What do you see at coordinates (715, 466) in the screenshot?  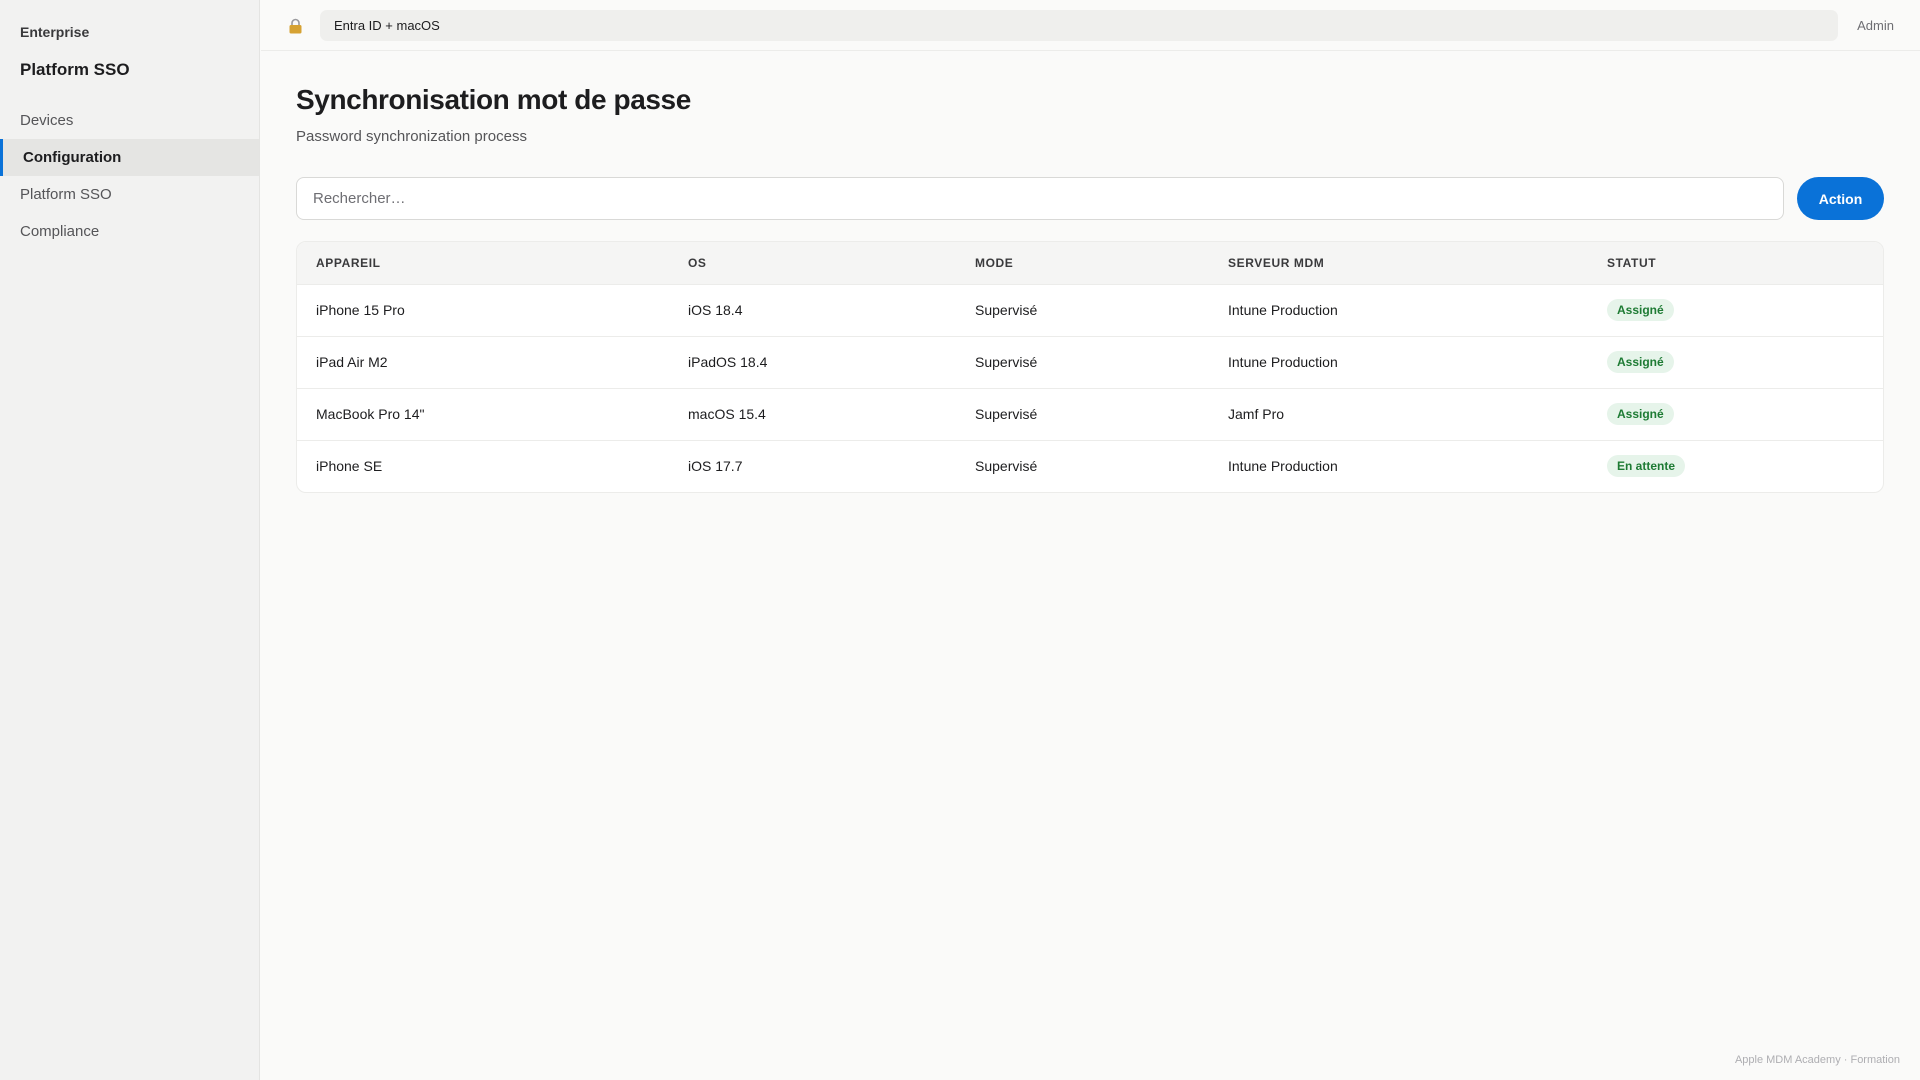 I see `cell-os: iOS 17.7` at bounding box center [715, 466].